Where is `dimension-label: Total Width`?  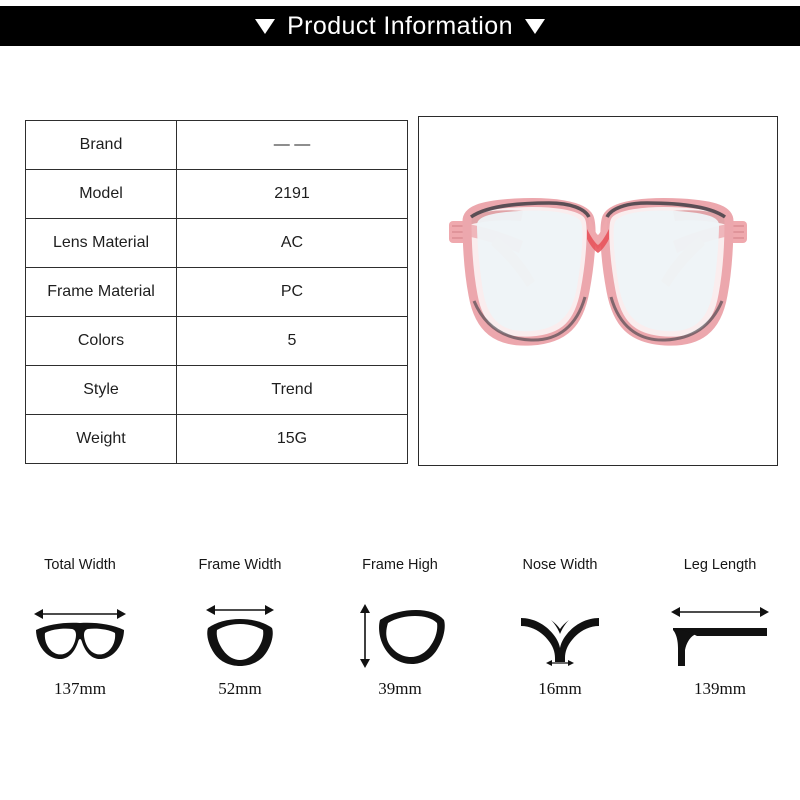
dimension-label: Total Width is located at coordinates (80, 565).